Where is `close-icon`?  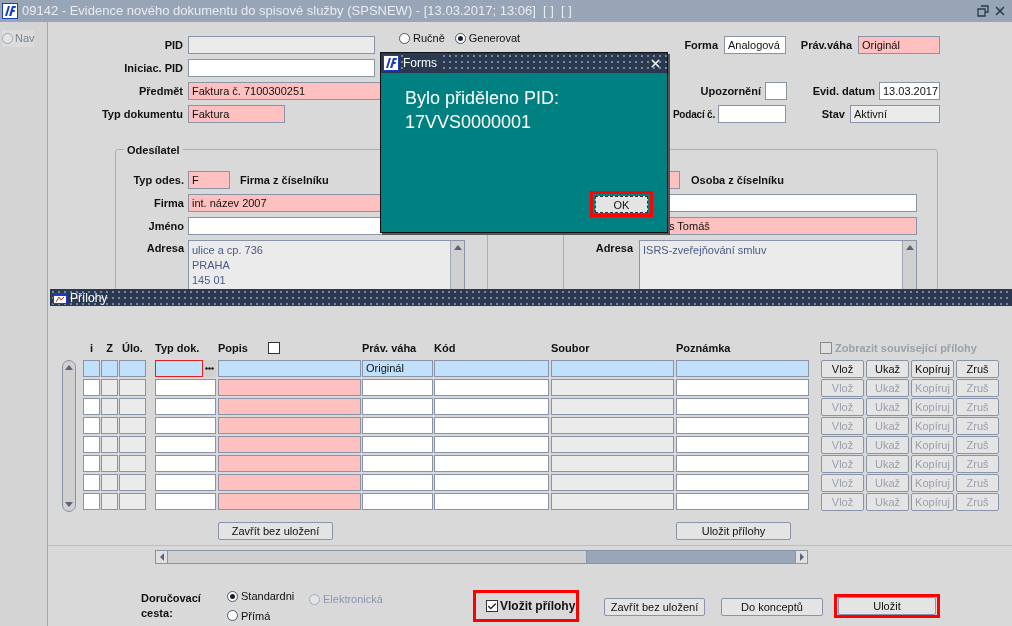
close-icon is located at coordinates (1000, 11).